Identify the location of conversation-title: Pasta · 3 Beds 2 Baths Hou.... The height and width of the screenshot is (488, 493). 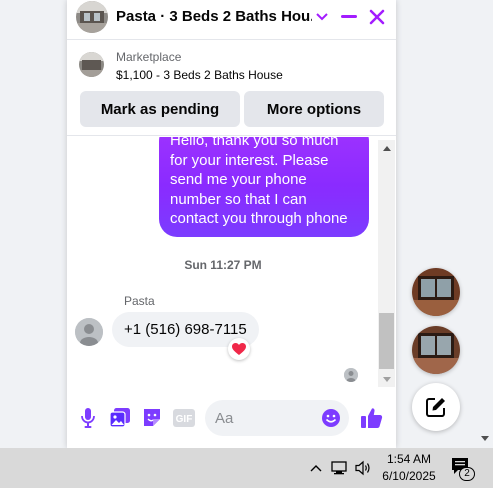
(214, 16).